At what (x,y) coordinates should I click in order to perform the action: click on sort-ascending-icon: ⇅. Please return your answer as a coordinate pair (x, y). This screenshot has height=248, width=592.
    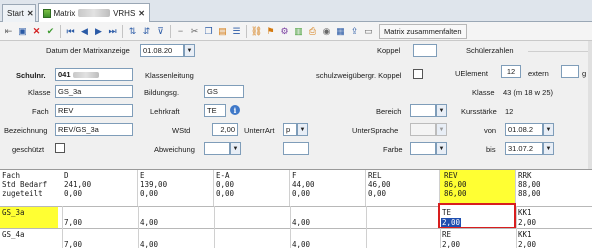
    Looking at the image, I should click on (132, 31).